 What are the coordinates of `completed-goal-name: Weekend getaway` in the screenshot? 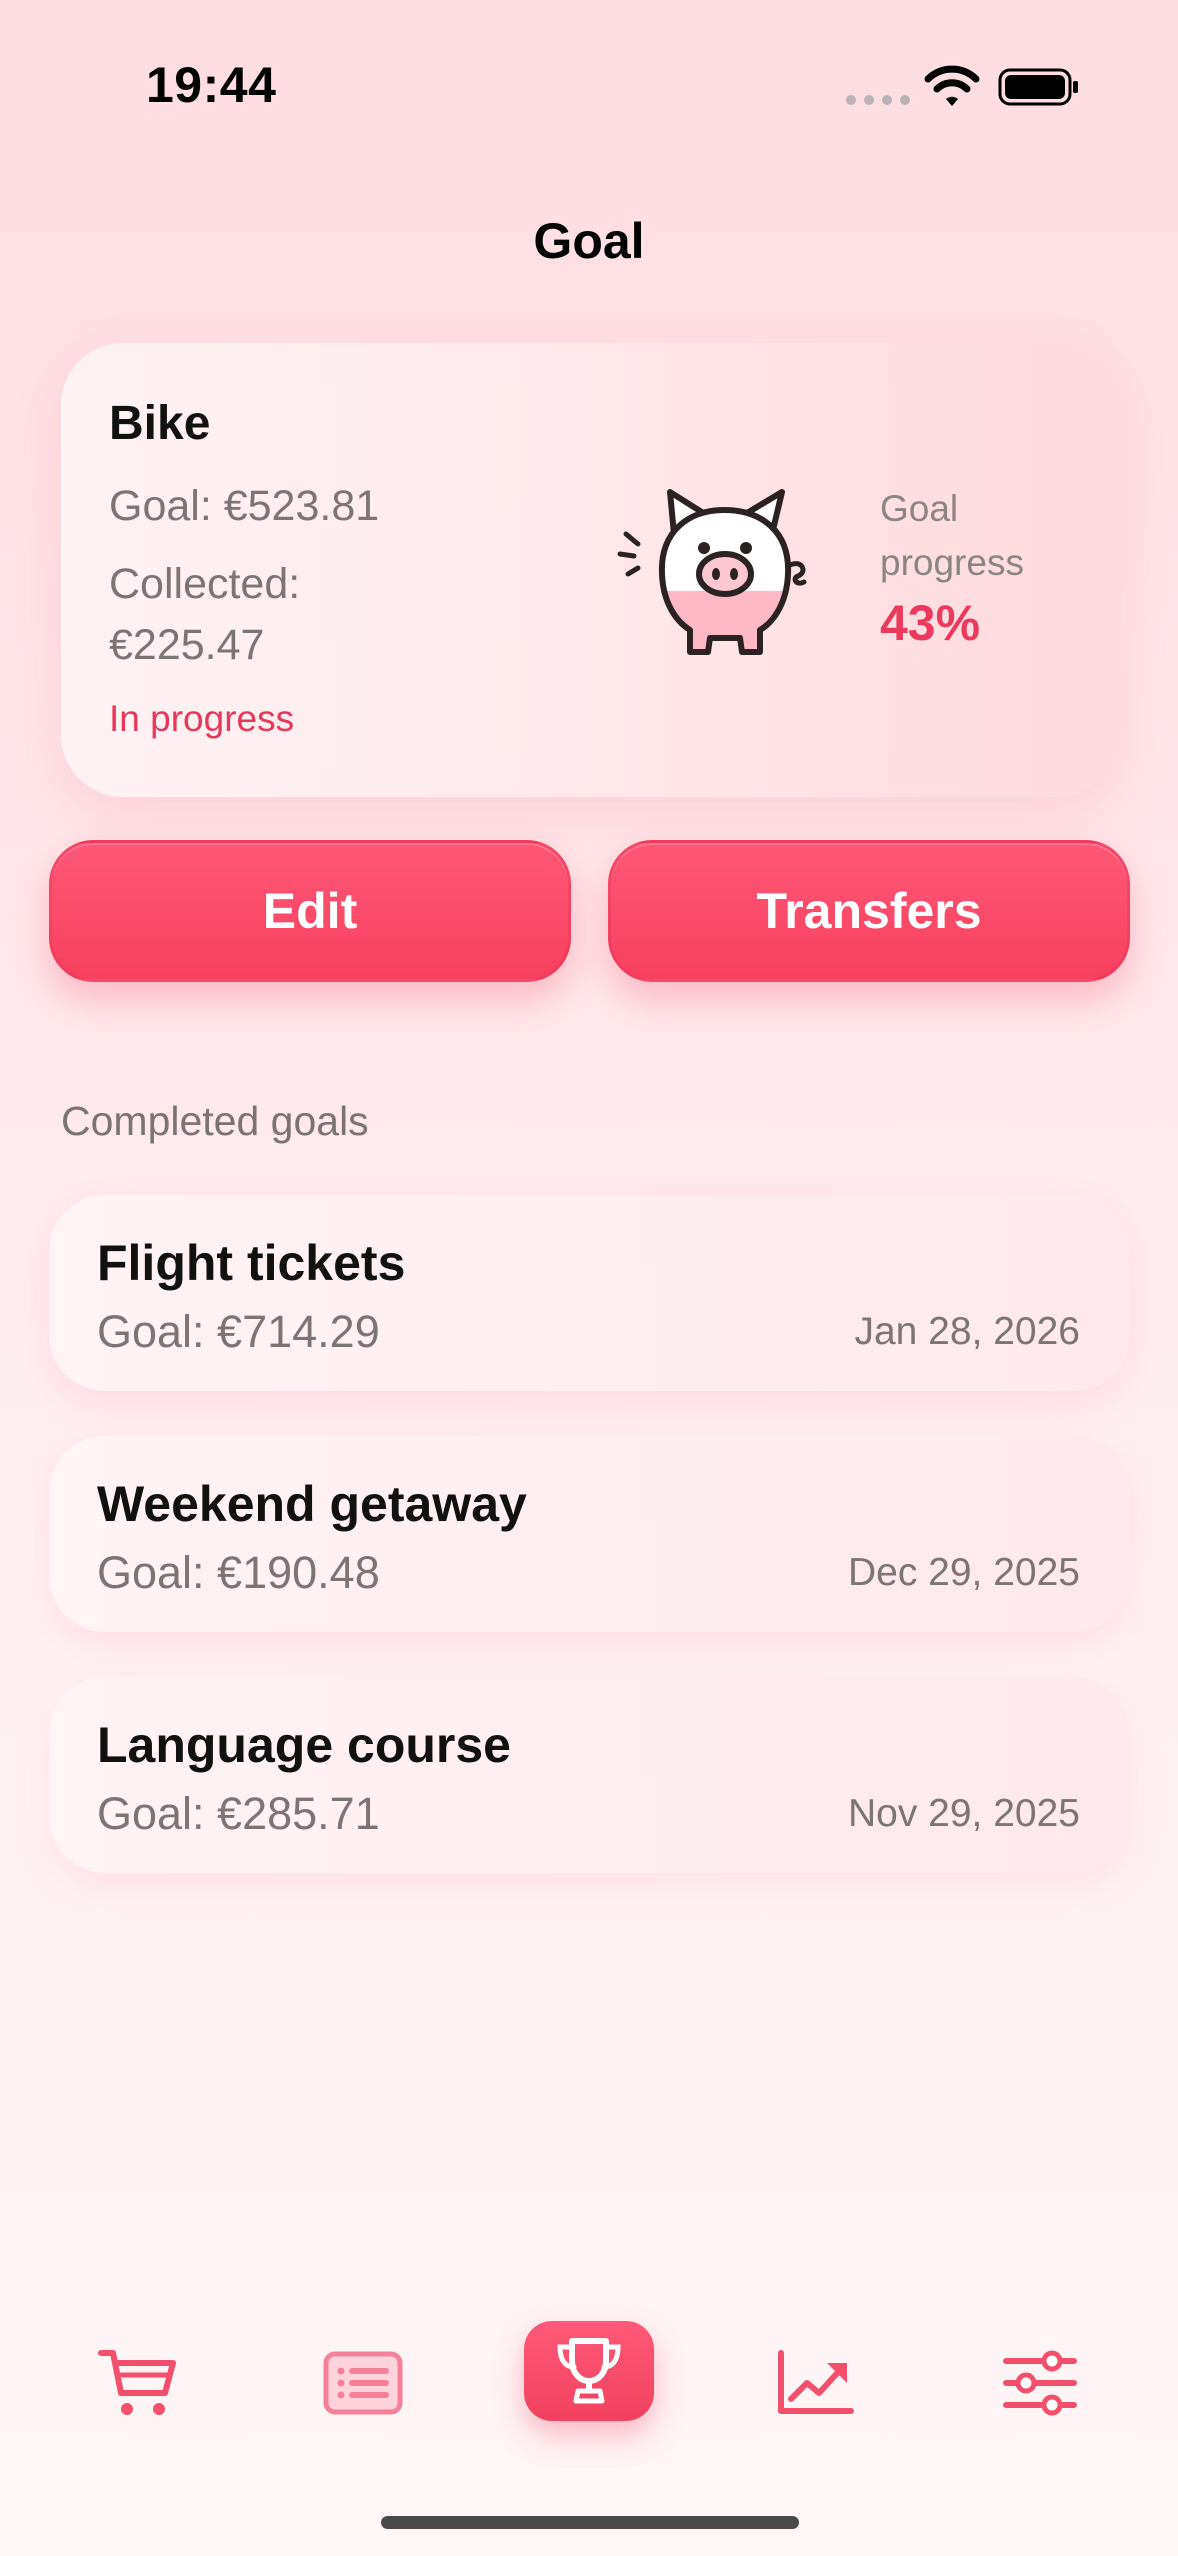 It's located at (312, 1504).